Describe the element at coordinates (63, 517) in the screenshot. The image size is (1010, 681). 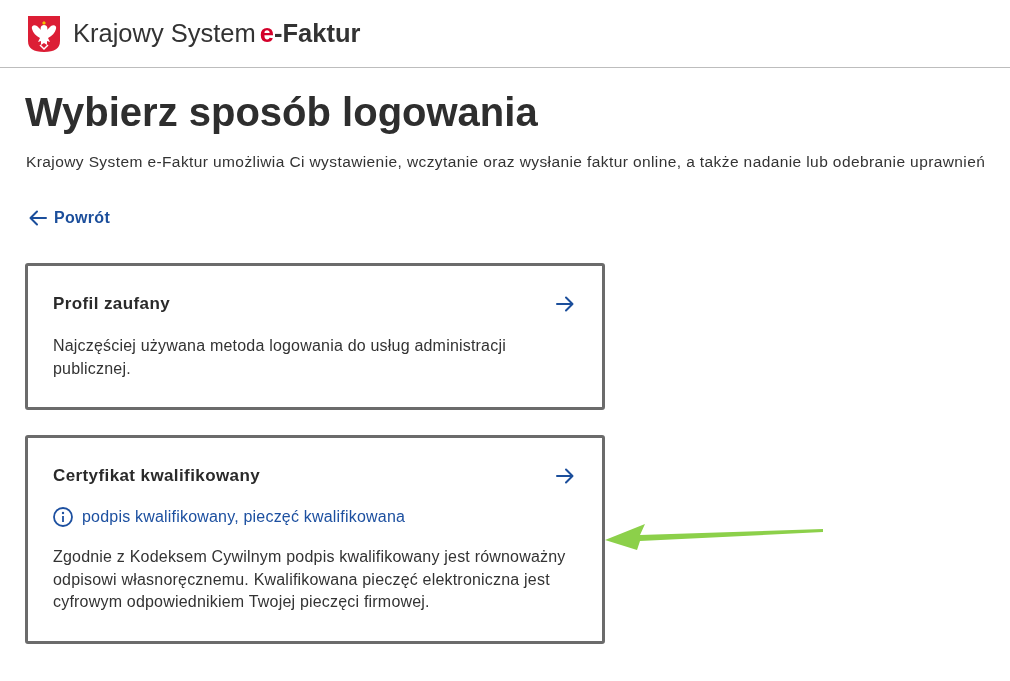
I see `info-icon` at that location.